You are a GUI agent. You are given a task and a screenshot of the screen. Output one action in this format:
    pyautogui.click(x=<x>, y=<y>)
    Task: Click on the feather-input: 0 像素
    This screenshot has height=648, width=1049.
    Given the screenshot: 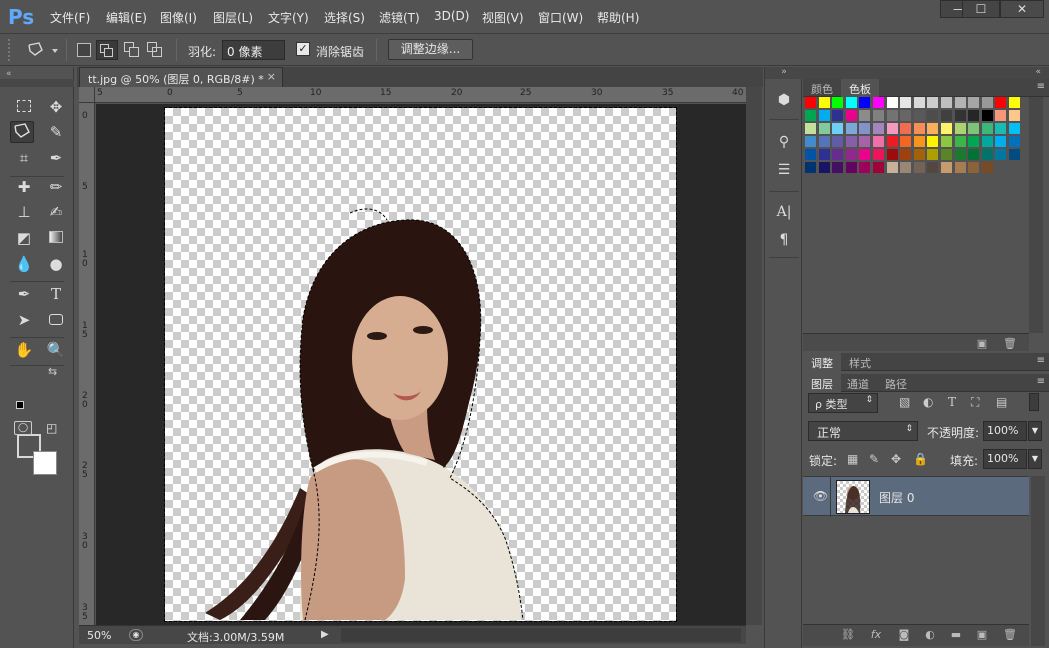 What is the action you would take?
    pyautogui.click(x=253, y=50)
    